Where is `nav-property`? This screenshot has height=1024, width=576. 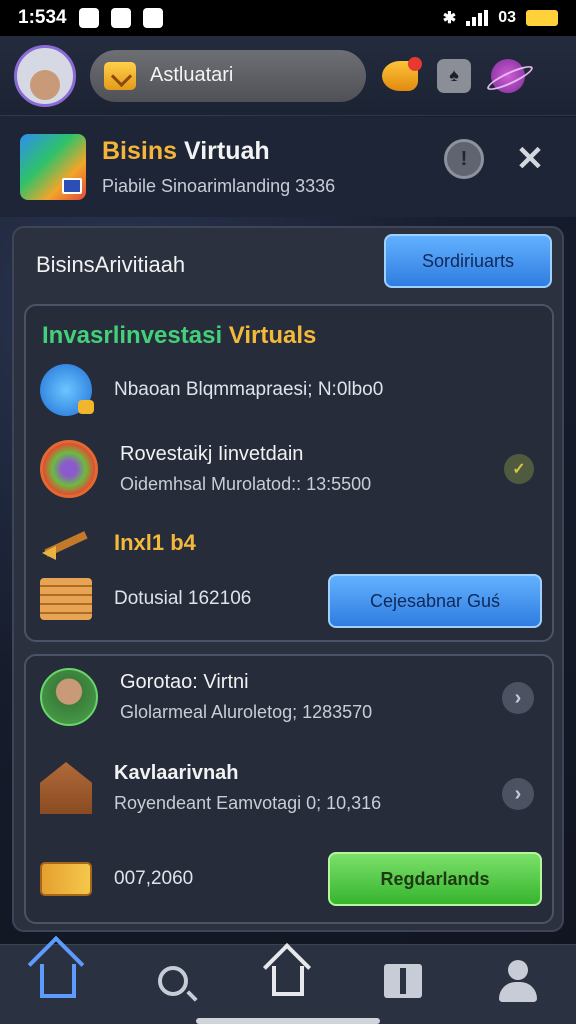
nav-property is located at coordinates (288, 981).